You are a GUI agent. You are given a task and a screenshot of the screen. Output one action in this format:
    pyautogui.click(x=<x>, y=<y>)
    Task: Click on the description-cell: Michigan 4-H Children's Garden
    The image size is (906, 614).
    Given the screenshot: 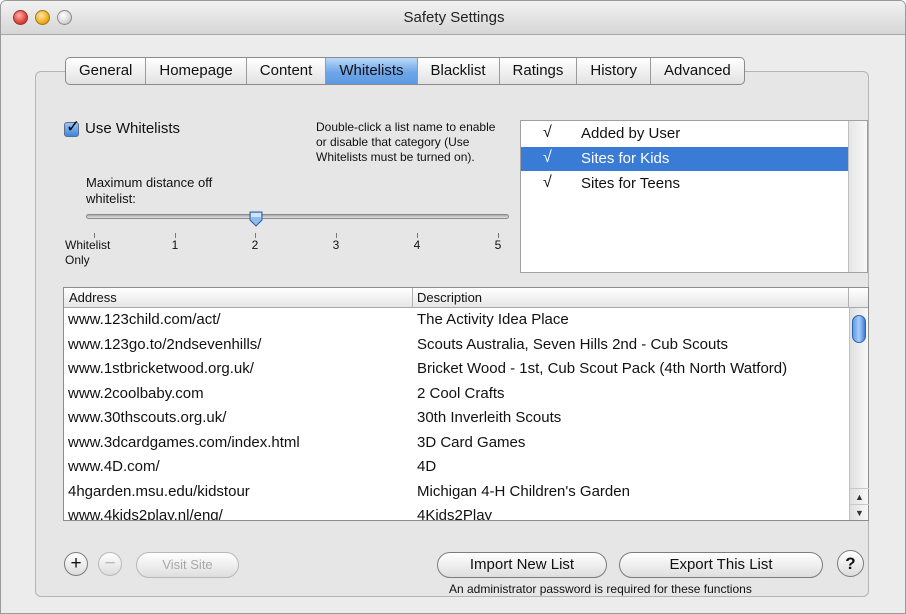 What is the action you would take?
    pyautogui.click(x=523, y=491)
    